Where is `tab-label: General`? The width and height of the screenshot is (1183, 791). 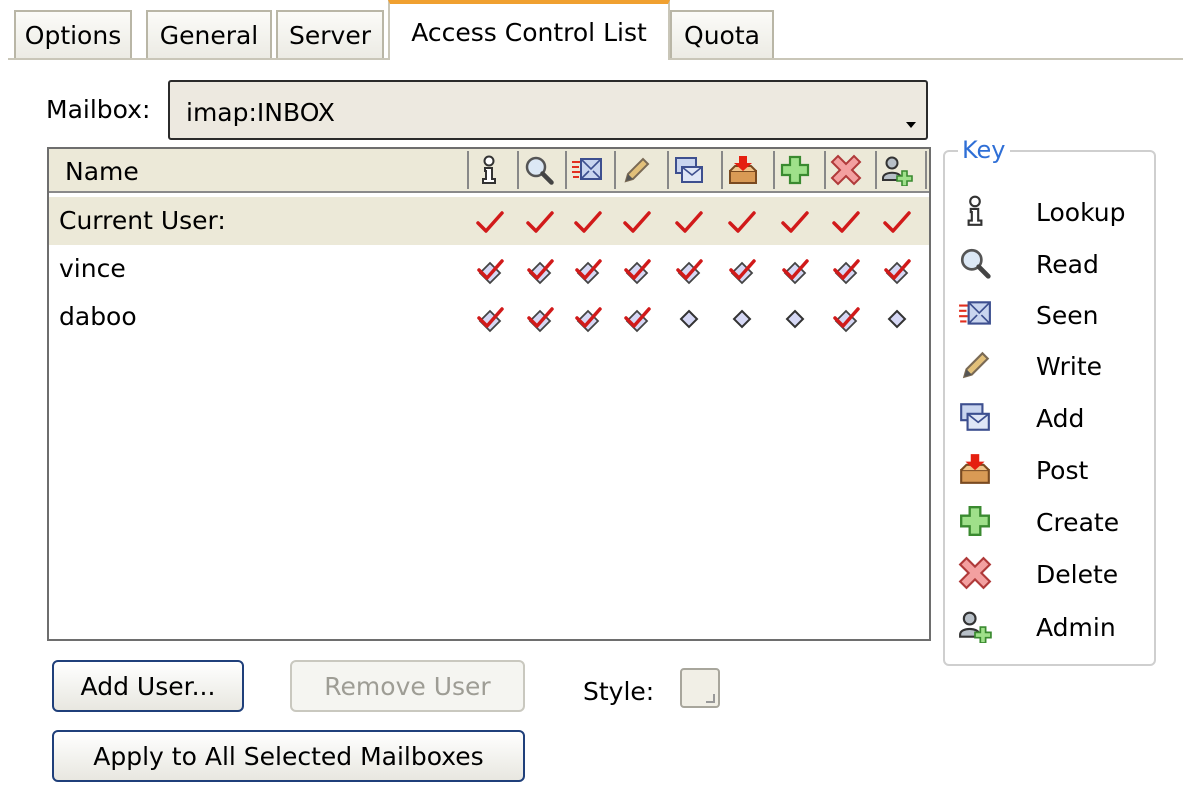 tab-label: General is located at coordinates (209, 35).